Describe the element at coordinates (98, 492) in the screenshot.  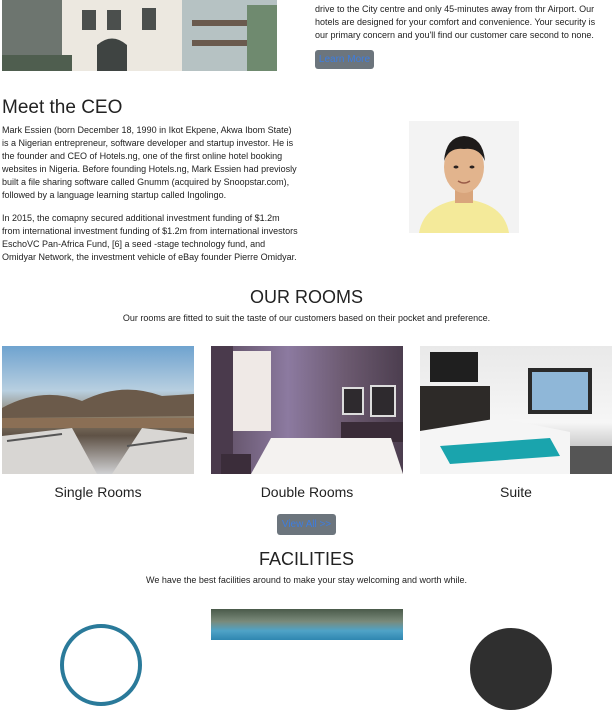
I see `room-label-single: Single Rooms` at that location.